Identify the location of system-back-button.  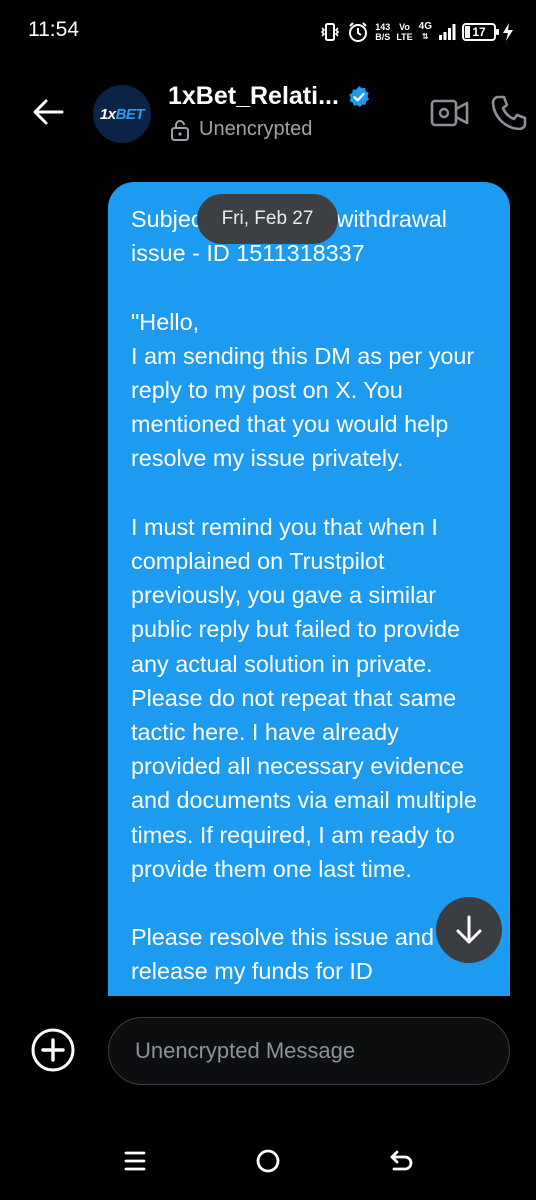
(402, 1161).